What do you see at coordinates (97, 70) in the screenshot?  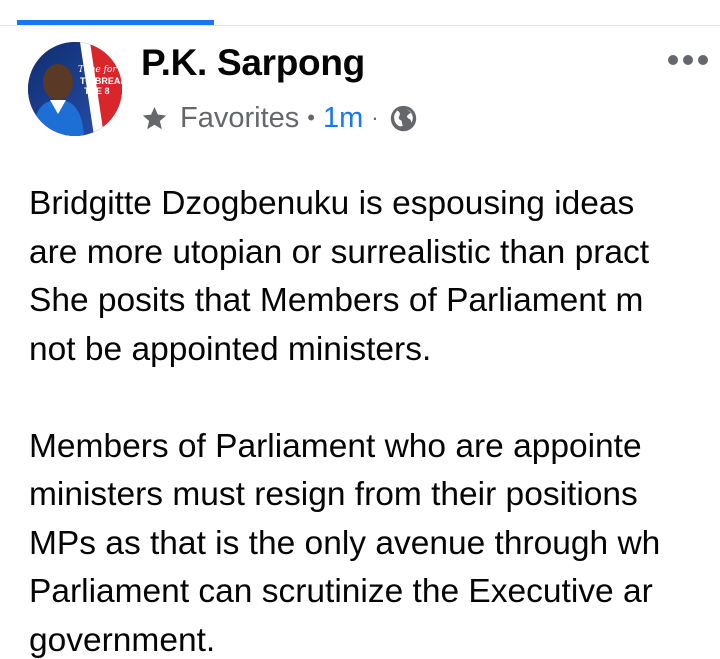 I see `avatar-slogan-script: Time for` at bounding box center [97, 70].